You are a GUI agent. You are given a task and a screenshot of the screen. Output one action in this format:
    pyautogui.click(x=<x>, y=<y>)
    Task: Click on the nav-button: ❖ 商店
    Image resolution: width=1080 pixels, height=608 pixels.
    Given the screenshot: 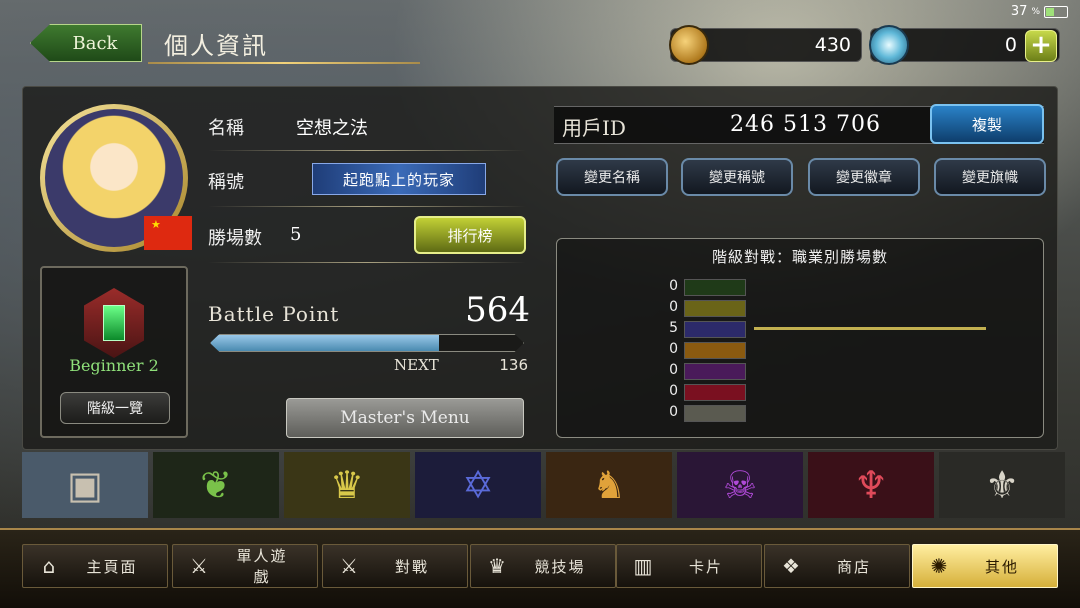 What is the action you would take?
    pyautogui.click(x=837, y=566)
    